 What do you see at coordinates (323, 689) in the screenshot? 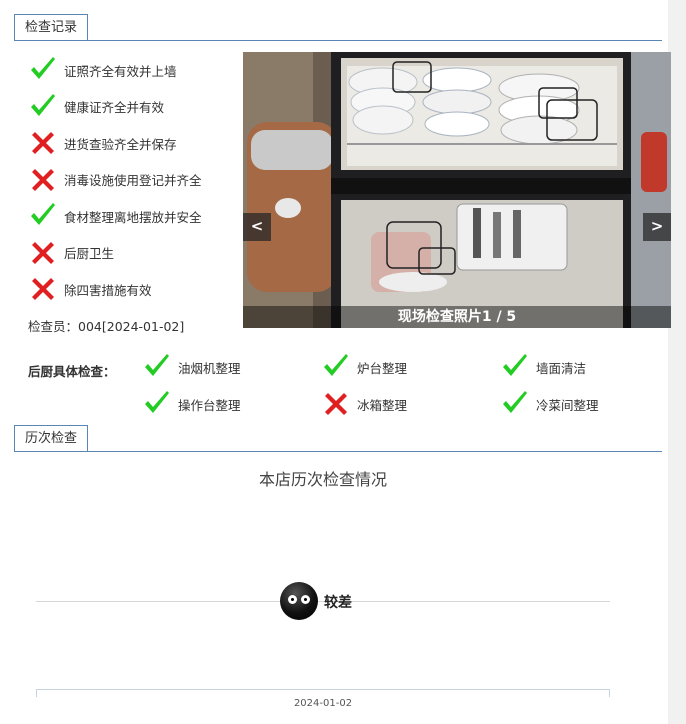
I see `x-axis` at bounding box center [323, 689].